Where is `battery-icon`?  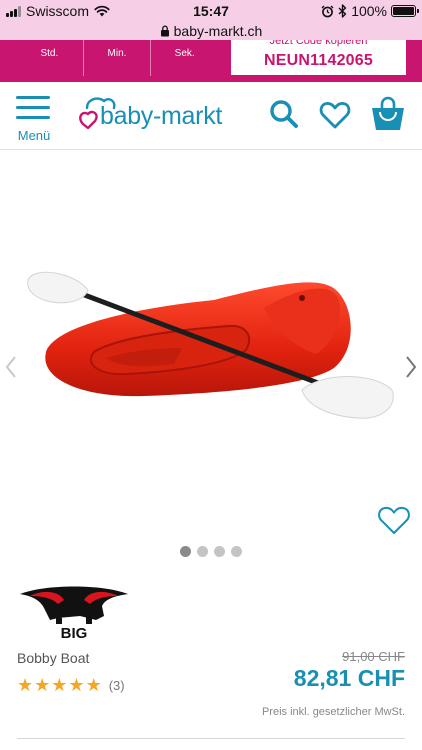
battery-icon is located at coordinates (405, 11).